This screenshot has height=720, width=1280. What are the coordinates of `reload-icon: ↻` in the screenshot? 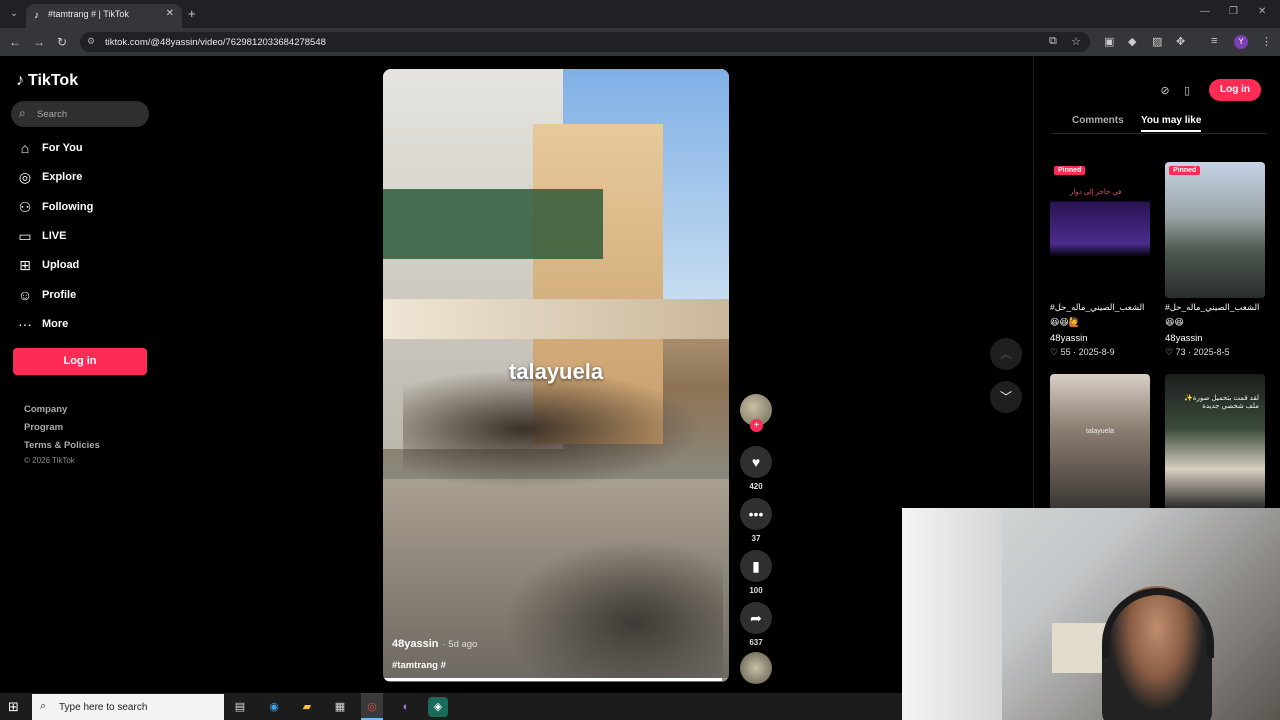 It's located at (62, 42).